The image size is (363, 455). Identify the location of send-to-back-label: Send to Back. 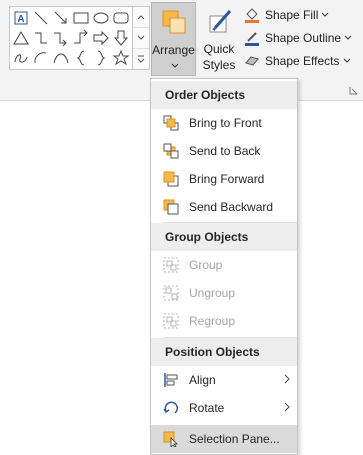
(225, 151).